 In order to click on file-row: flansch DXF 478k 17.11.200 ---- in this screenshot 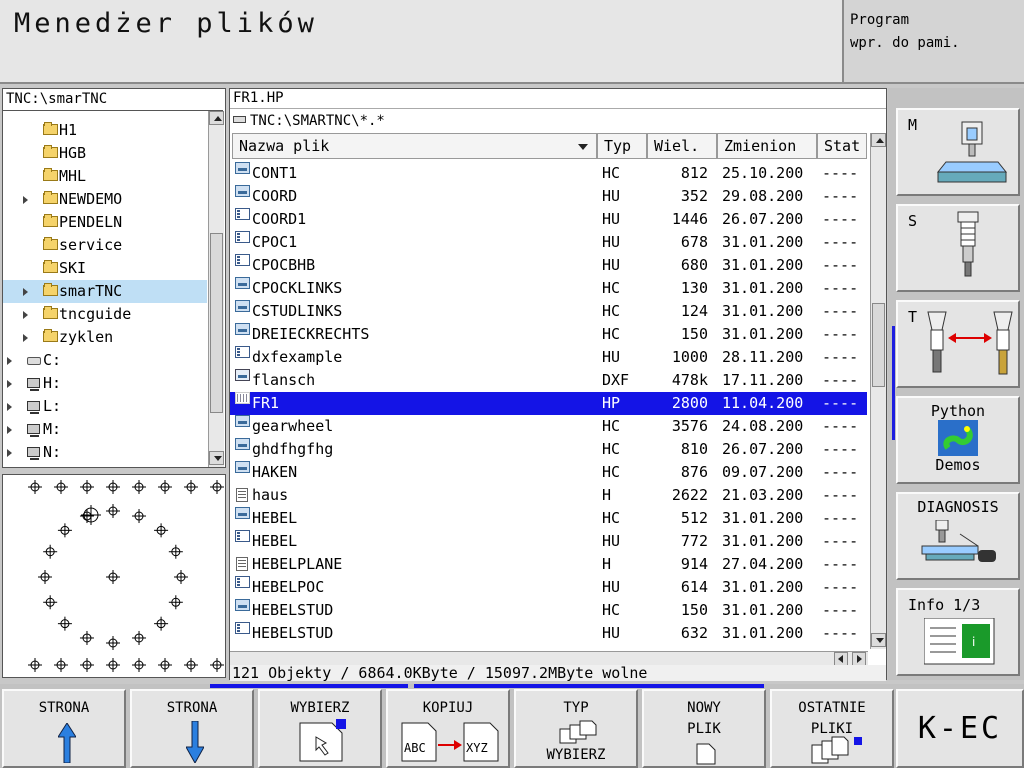, I will do `click(548, 380)`.